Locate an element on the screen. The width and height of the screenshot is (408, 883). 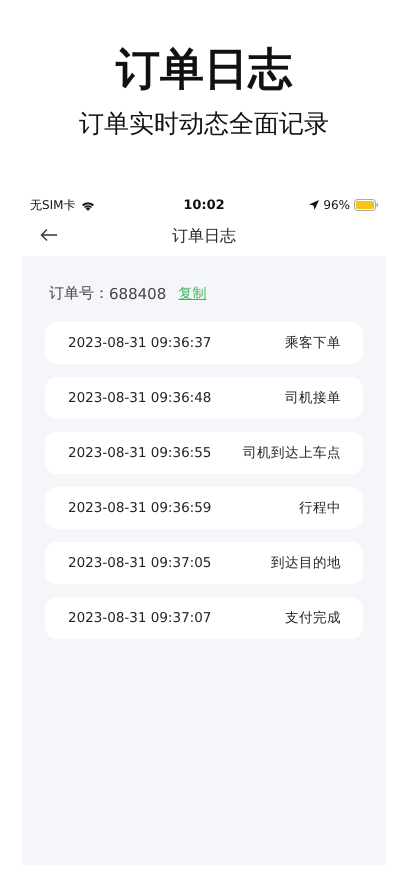
carrier-text: 无SIM卡 is located at coordinates (53, 205).